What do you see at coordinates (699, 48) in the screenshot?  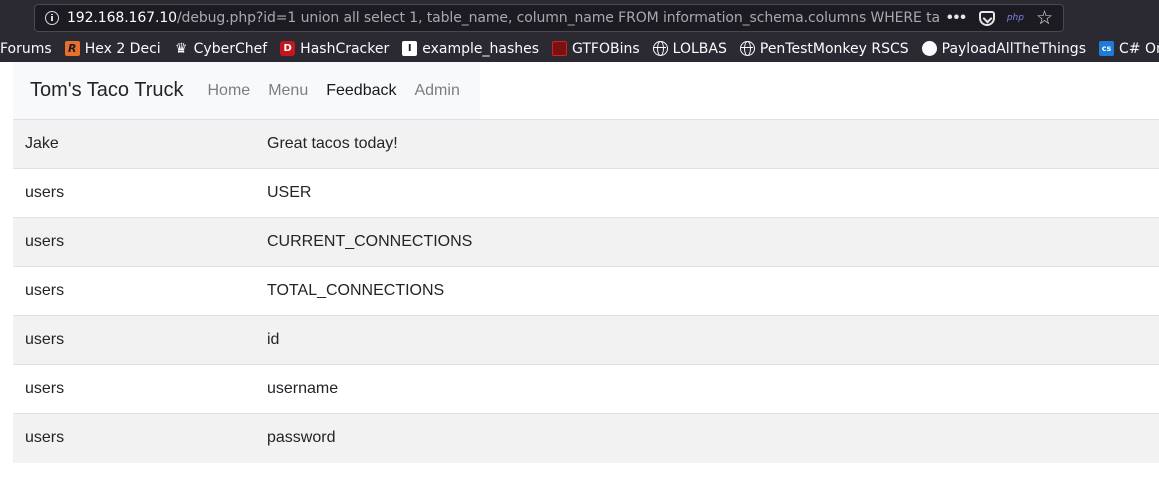 I see `bookmark-label: LOLBAS` at bounding box center [699, 48].